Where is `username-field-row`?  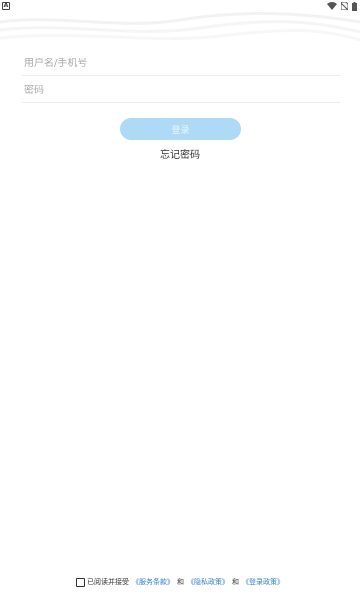 username-field-row is located at coordinates (181, 64).